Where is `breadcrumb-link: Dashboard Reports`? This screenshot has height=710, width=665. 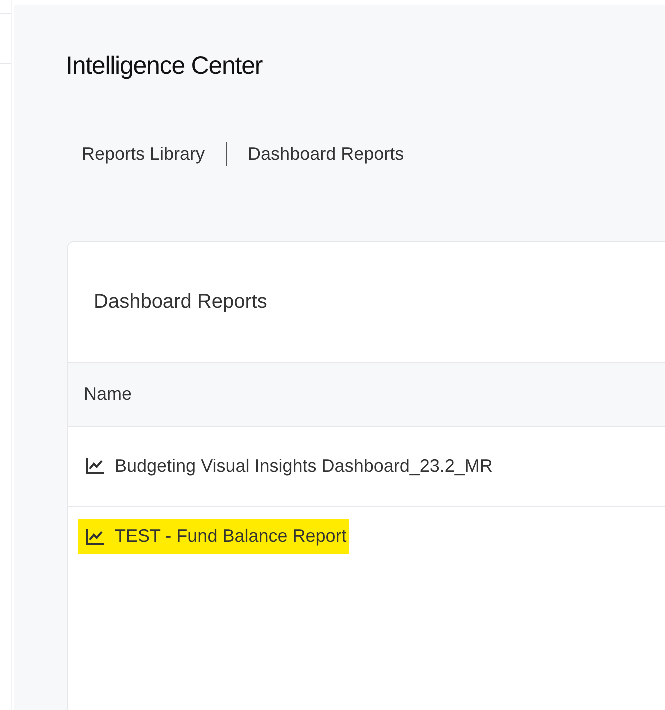 breadcrumb-link: Dashboard Reports is located at coordinates (326, 154).